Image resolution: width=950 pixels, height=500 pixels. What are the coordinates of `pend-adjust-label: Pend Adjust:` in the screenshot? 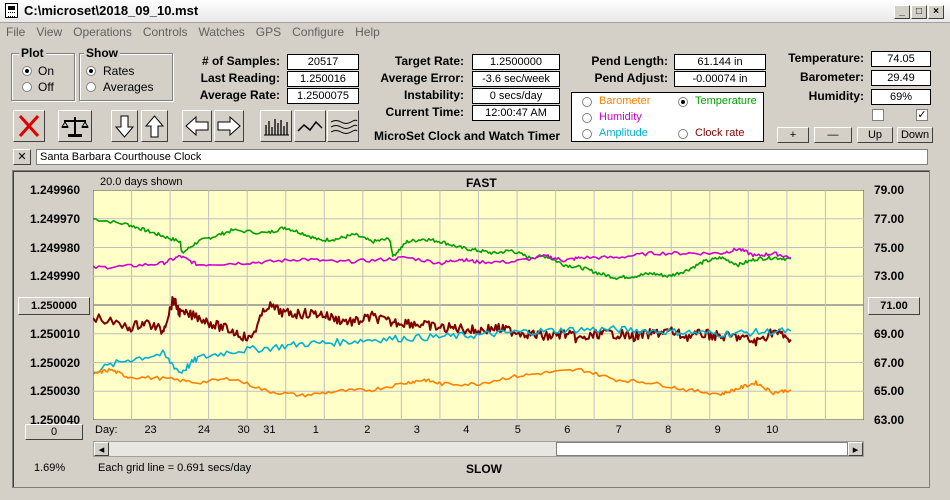 It's located at (631, 78).